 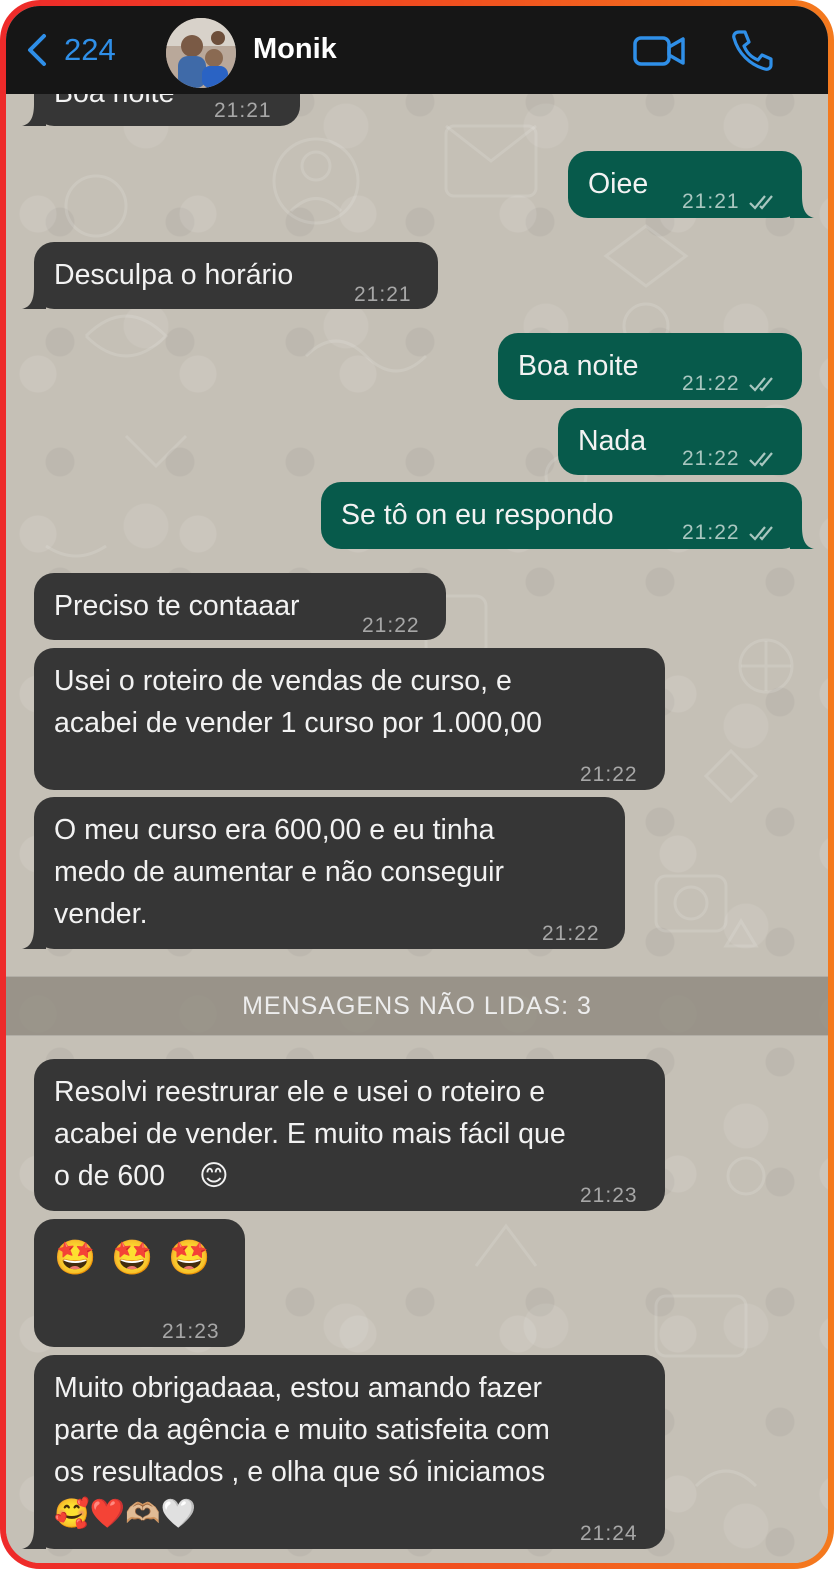 I want to click on smiling-face-emoji: 😊, so click(x=214, y=1175).